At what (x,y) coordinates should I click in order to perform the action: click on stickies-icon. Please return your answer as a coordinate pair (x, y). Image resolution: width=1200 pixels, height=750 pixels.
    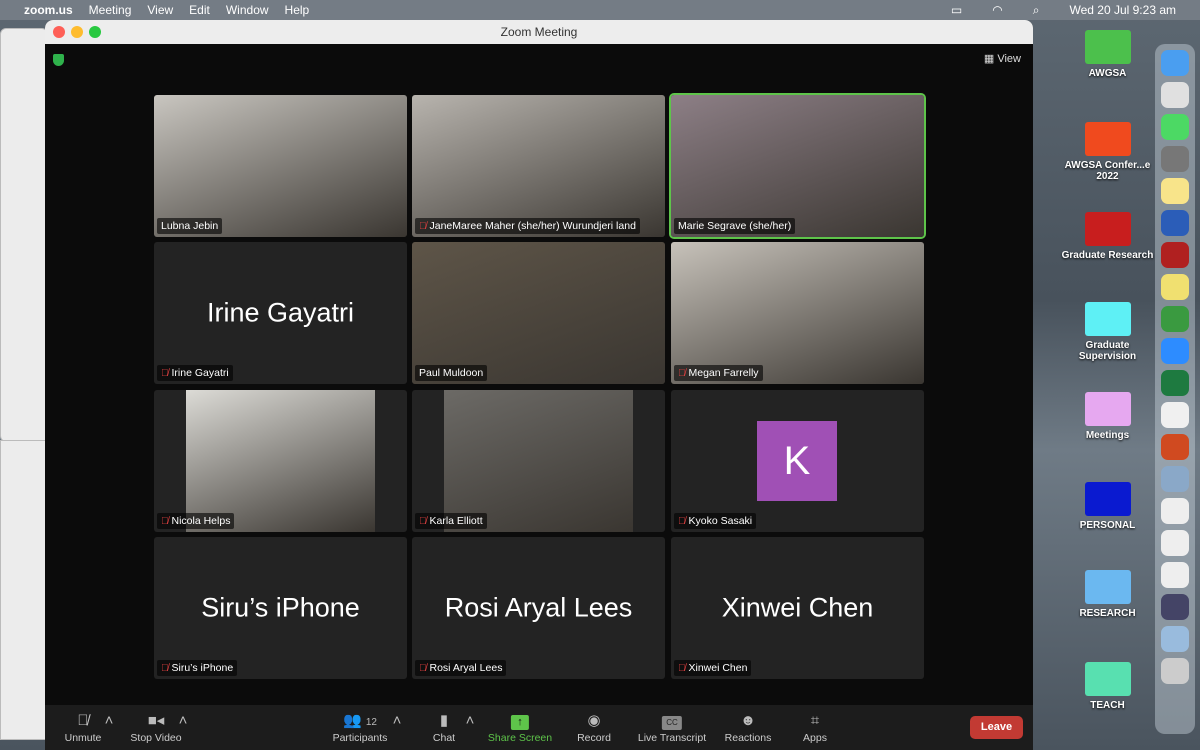
    Looking at the image, I should click on (1175, 287).